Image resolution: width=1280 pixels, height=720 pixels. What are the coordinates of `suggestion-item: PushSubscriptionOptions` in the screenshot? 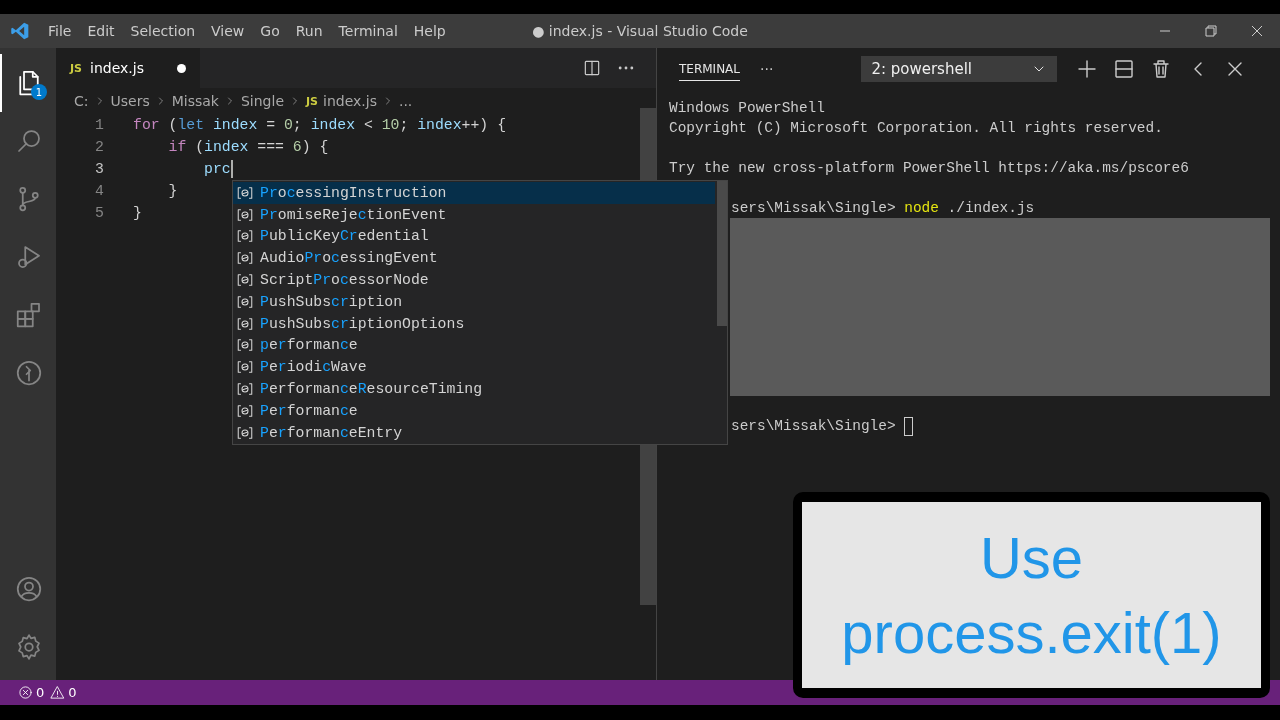 It's located at (474, 323).